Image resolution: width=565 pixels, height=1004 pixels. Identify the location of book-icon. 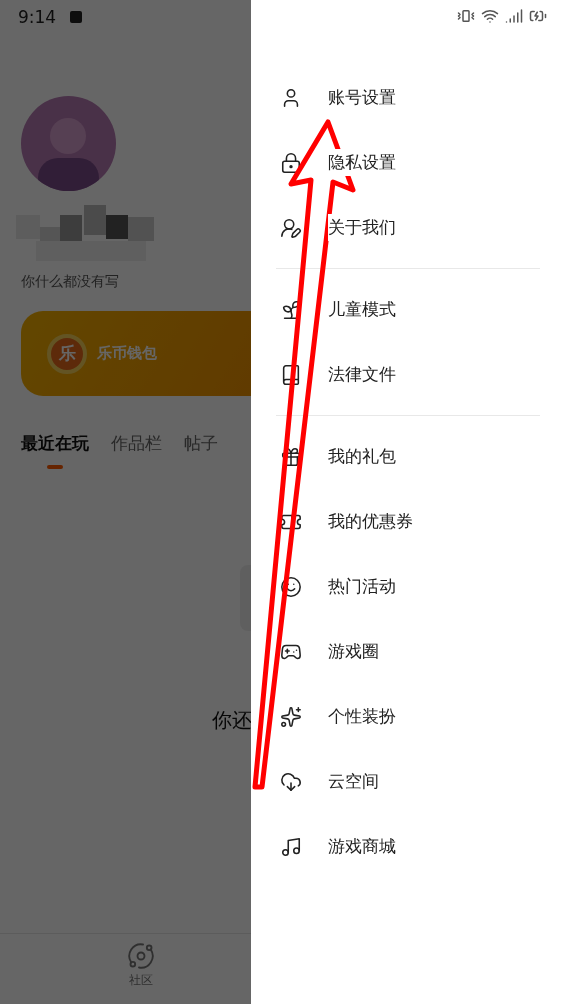
(291, 374).